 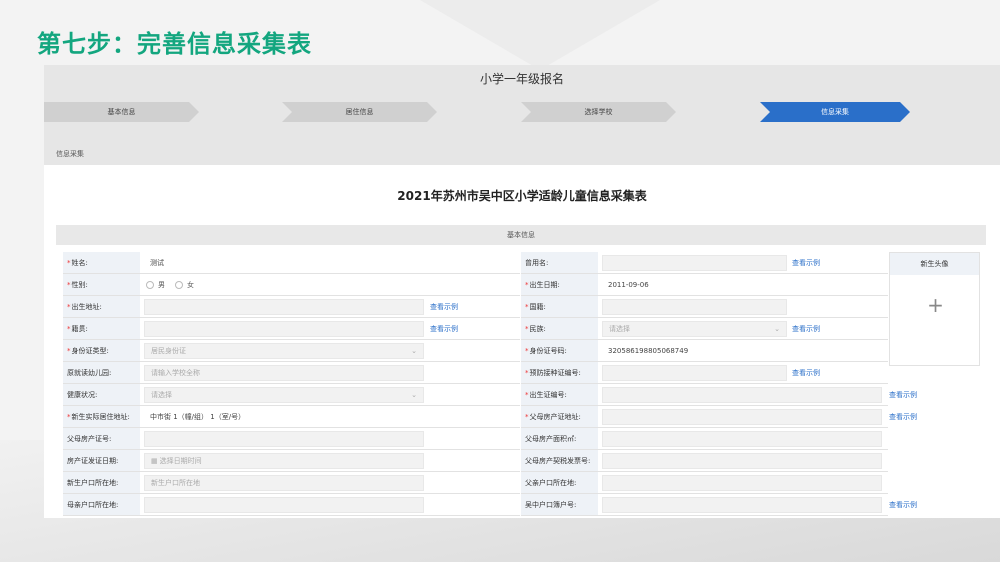 What do you see at coordinates (537, 328) in the screenshot?
I see `field-label-text: 民族:` at bounding box center [537, 328].